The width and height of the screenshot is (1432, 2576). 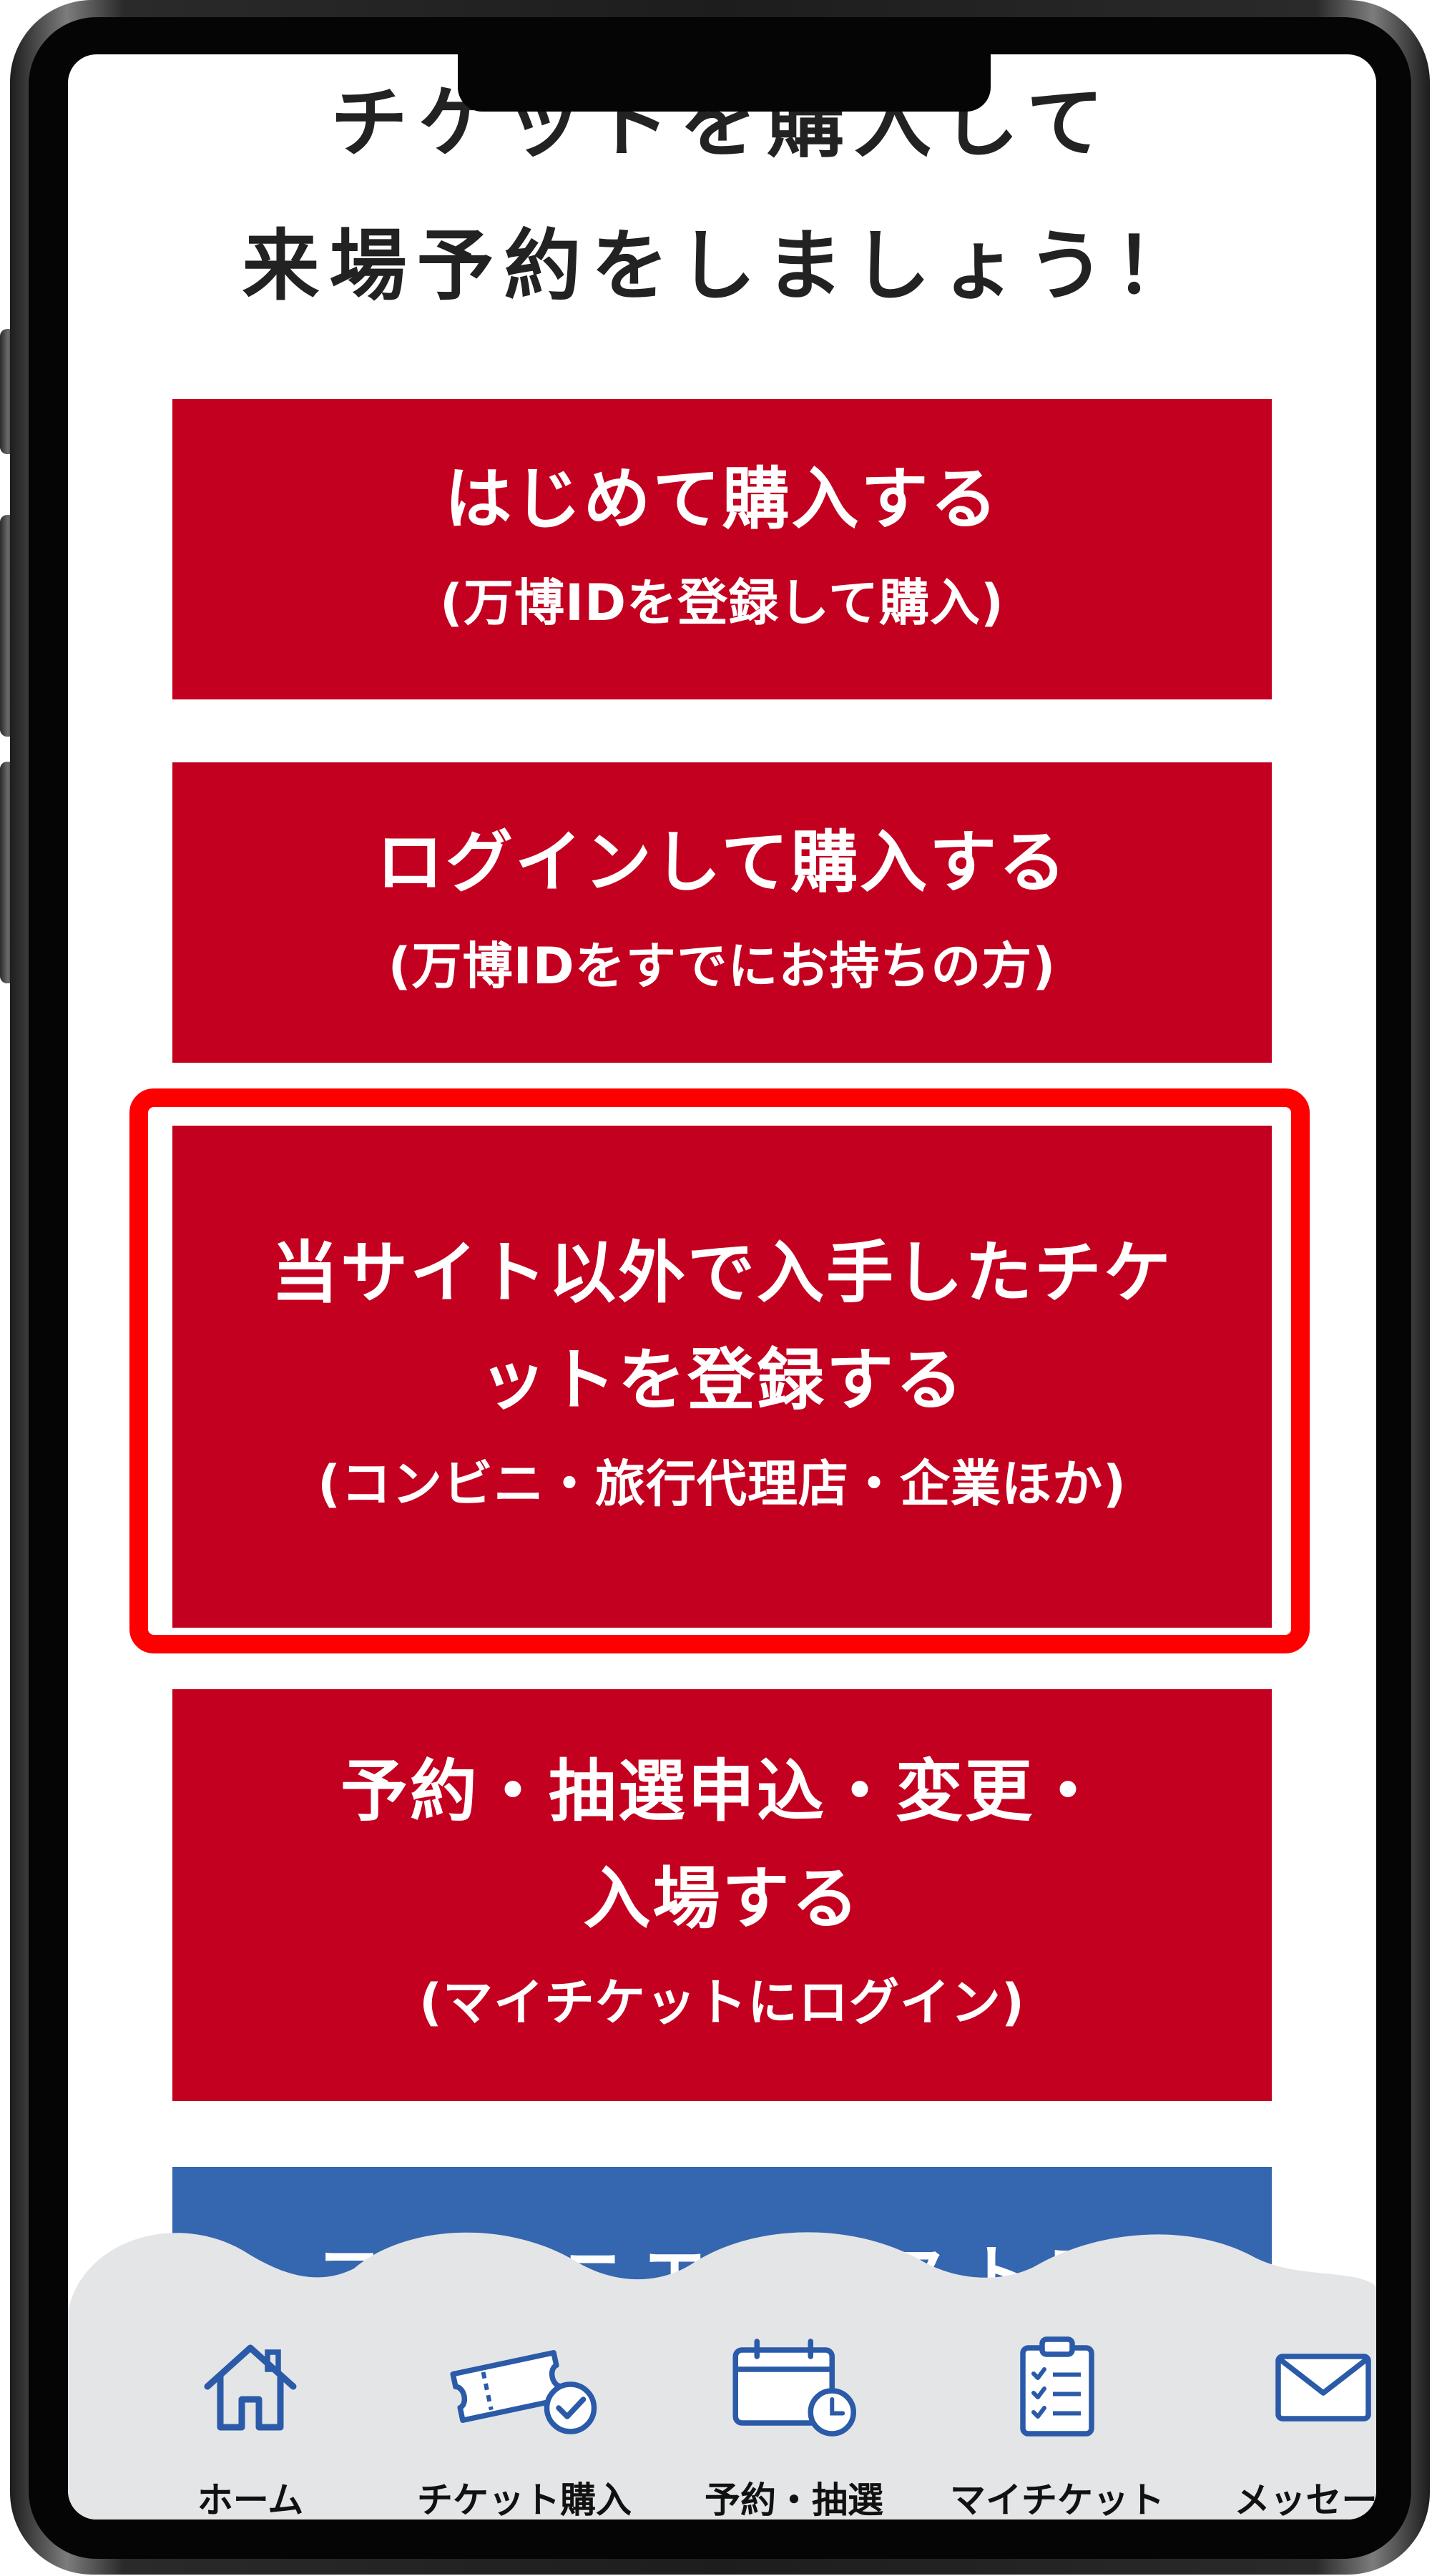 What do you see at coordinates (524, 2499) in the screenshot?
I see `nav-label: チケット購入` at bounding box center [524, 2499].